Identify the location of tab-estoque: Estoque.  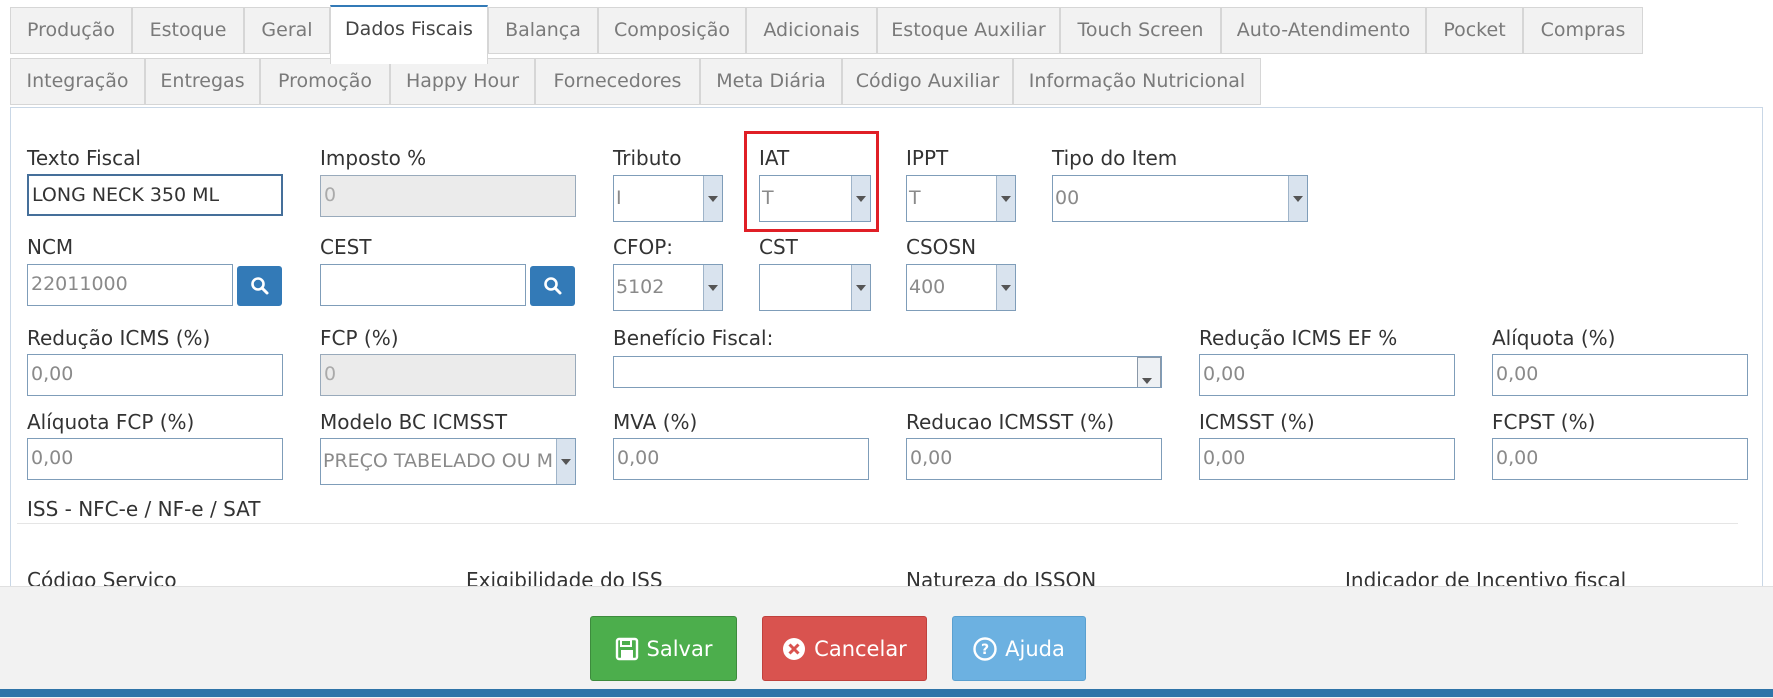
(188, 30).